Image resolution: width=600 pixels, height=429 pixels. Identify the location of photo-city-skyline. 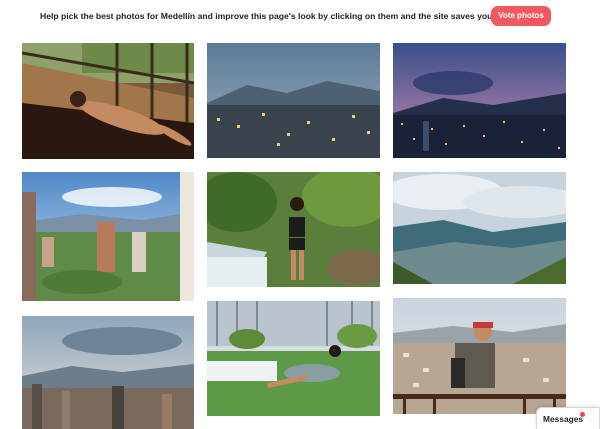
(108, 372).